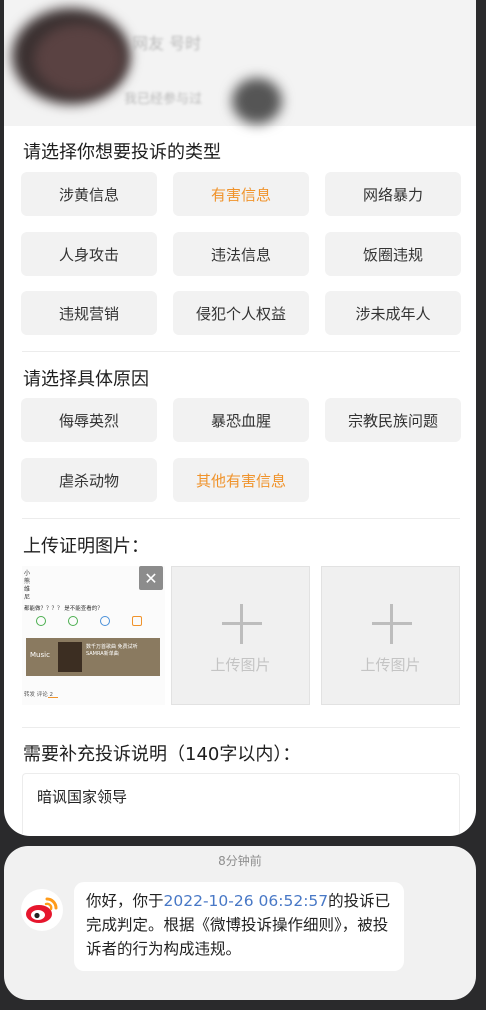 The height and width of the screenshot is (1010, 486). Describe the element at coordinates (42, 910) in the screenshot. I see `weibo-logo-icon` at that location.